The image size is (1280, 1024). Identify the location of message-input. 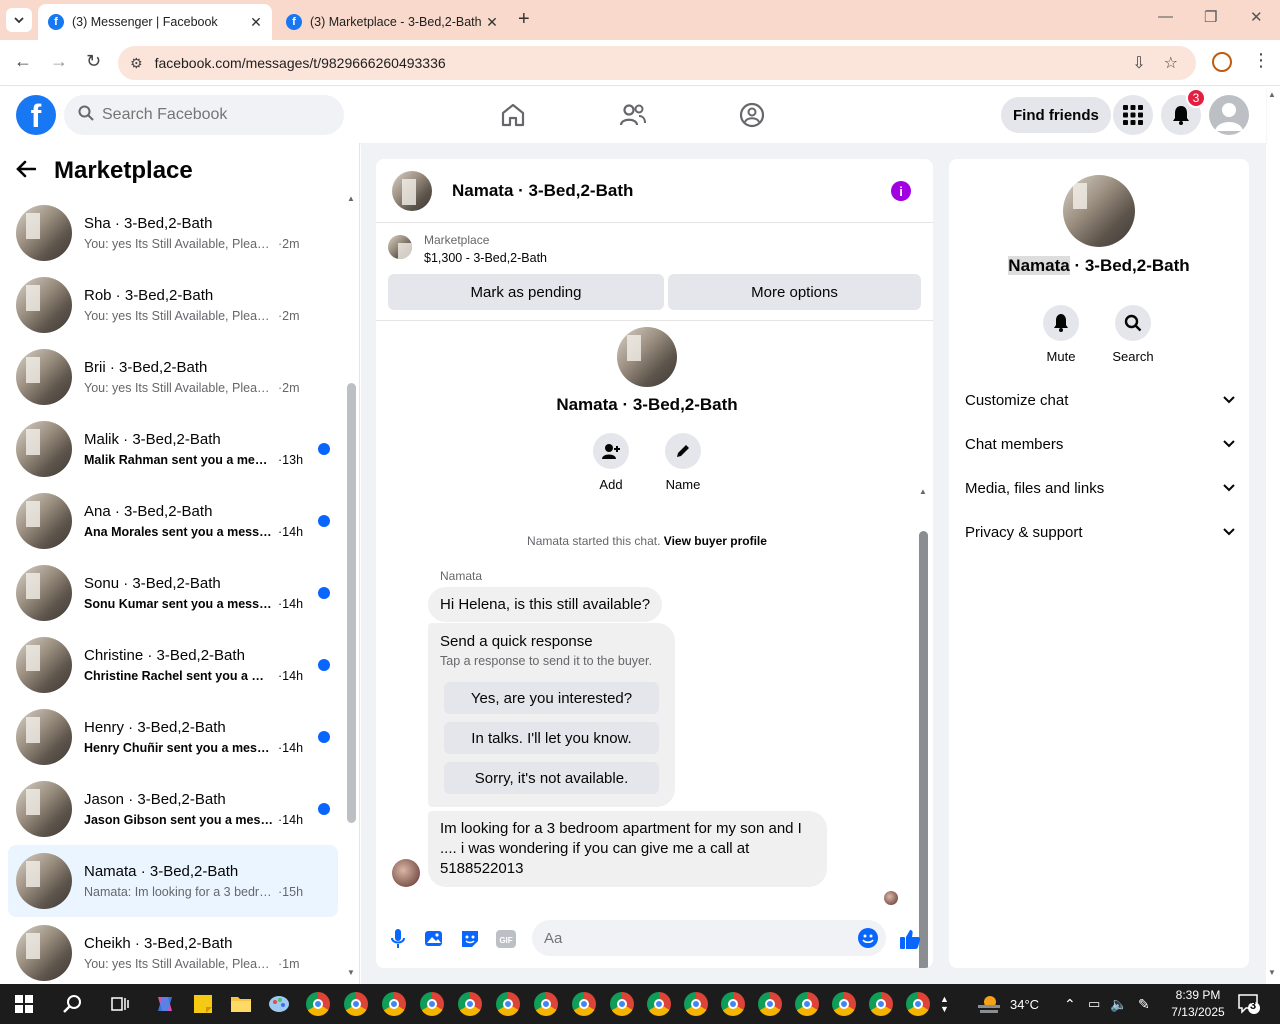
(694, 938).